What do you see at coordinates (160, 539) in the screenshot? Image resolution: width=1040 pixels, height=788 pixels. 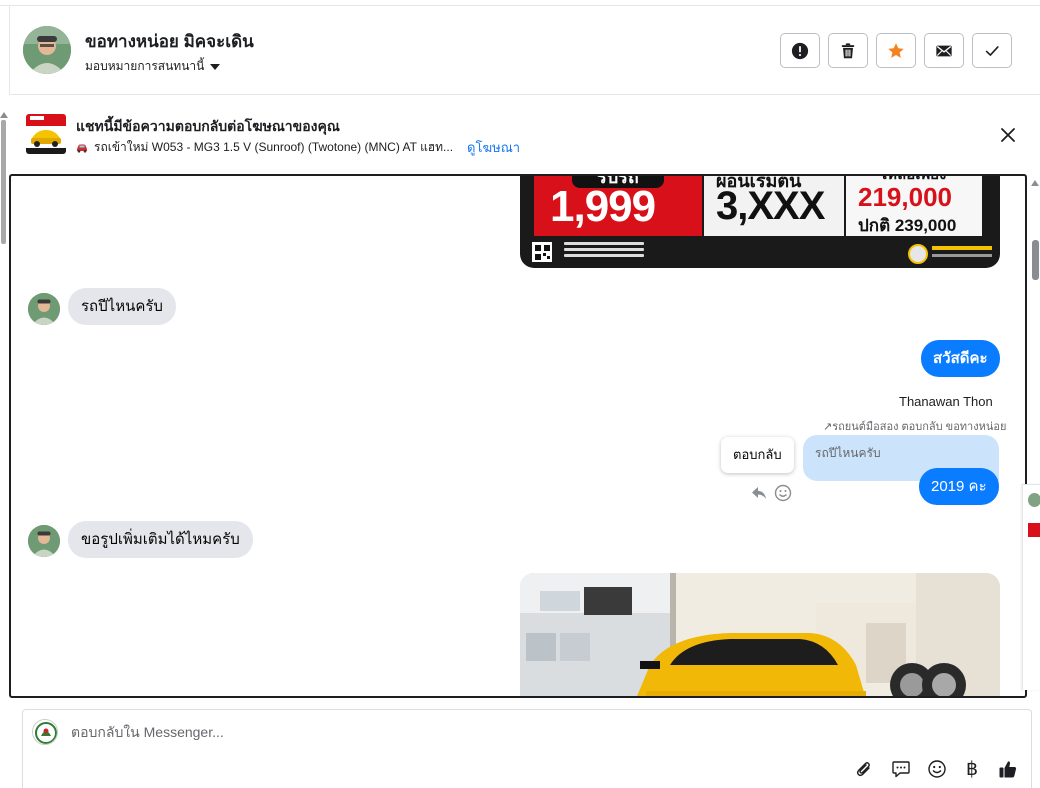 I see `incoming-message: ขอรูปเพิ่มเติมได้ไหมครับ` at bounding box center [160, 539].